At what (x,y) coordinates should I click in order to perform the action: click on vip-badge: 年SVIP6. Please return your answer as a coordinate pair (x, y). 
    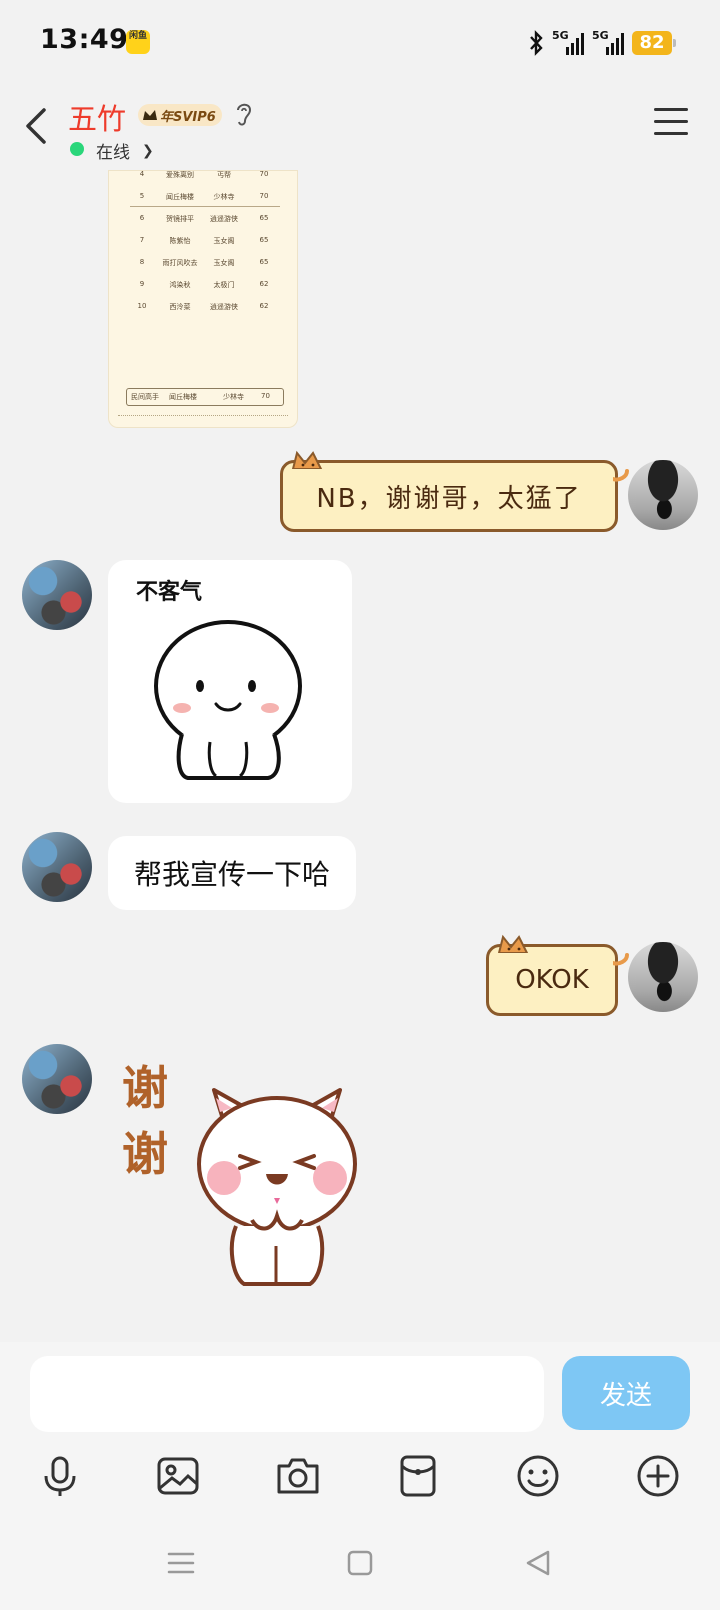
    Looking at the image, I should click on (180, 115).